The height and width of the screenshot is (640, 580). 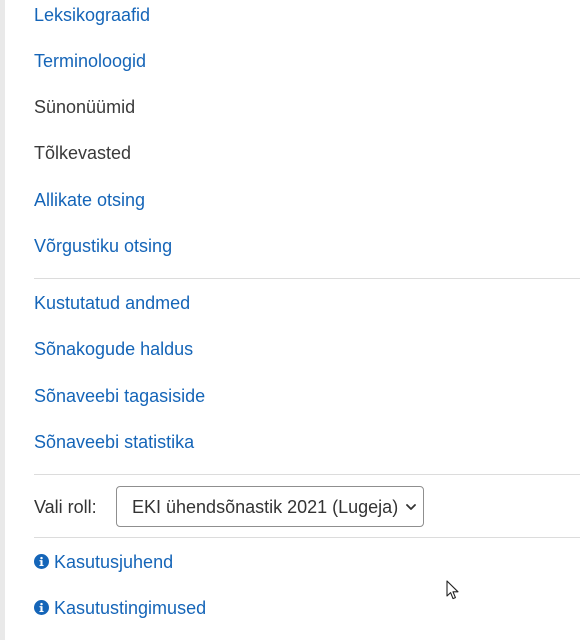 I want to click on help-link-kasutusjuhend: Kasutusjuhend, so click(x=103, y=562).